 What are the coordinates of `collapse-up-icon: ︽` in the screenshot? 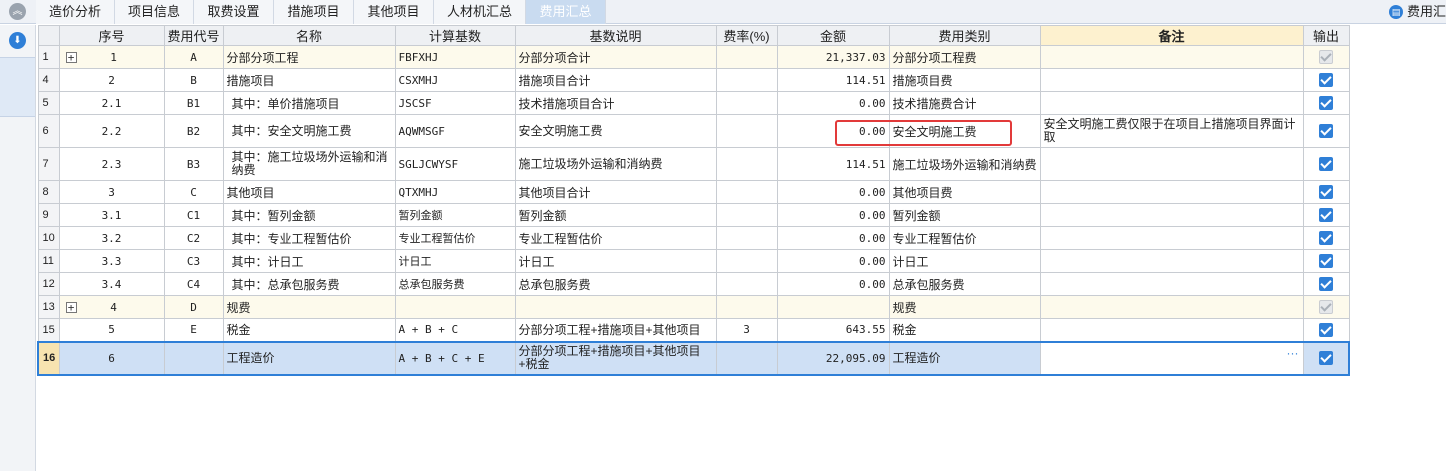 It's located at (17, 11).